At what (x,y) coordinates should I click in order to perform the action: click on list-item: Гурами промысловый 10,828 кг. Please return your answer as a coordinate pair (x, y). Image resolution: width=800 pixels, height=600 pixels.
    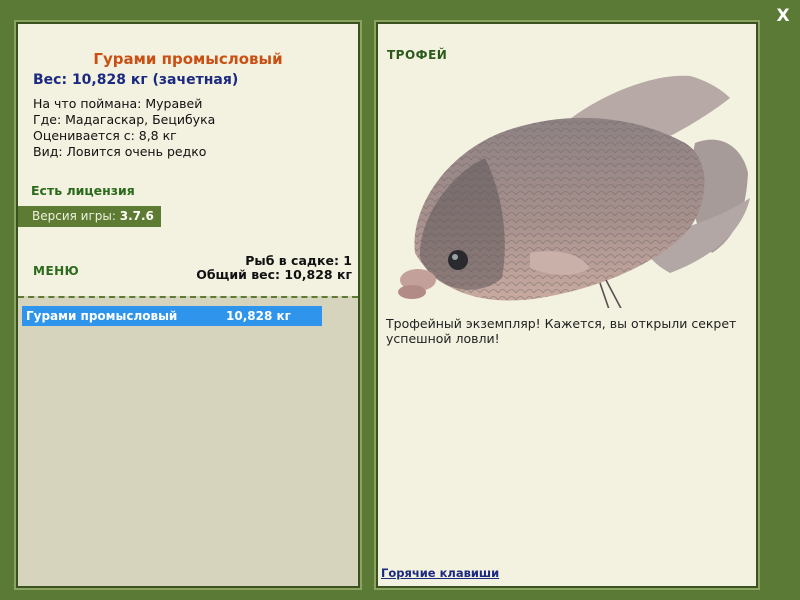
    Looking at the image, I should click on (172, 316).